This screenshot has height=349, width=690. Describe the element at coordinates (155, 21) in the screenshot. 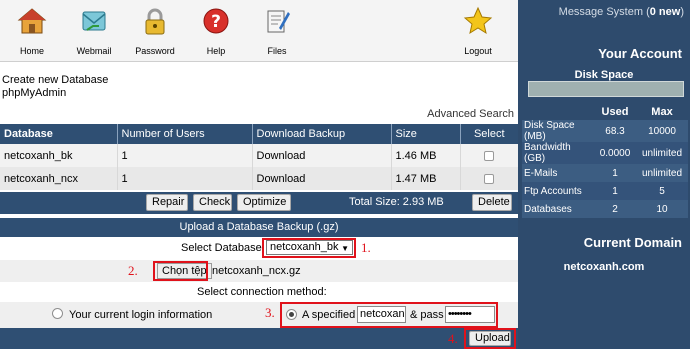

I see `lock-icon` at that location.